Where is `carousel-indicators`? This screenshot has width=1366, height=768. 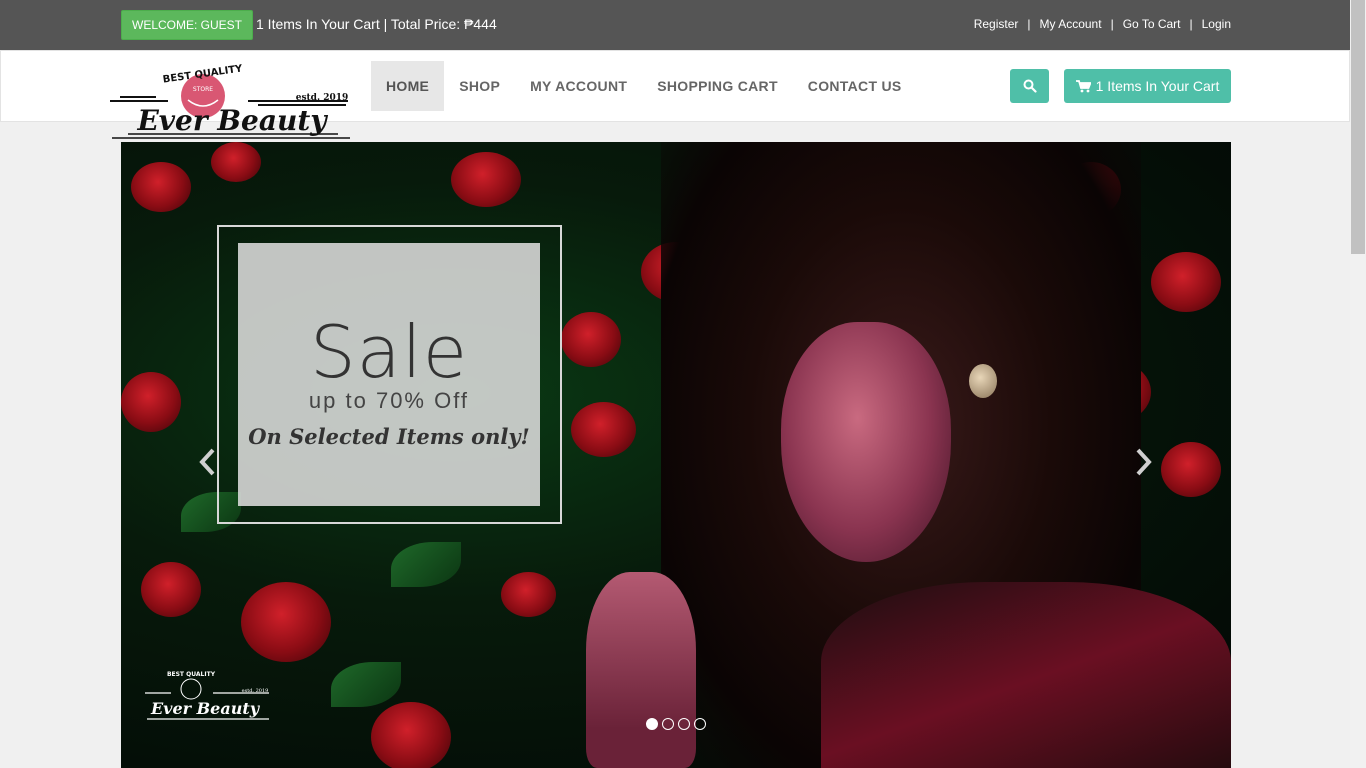 carousel-indicators is located at coordinates (676, 724).